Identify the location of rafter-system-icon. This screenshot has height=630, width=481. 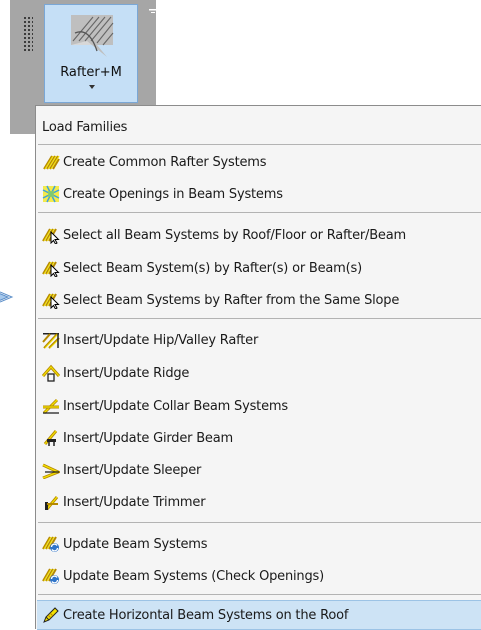
(51, 162).